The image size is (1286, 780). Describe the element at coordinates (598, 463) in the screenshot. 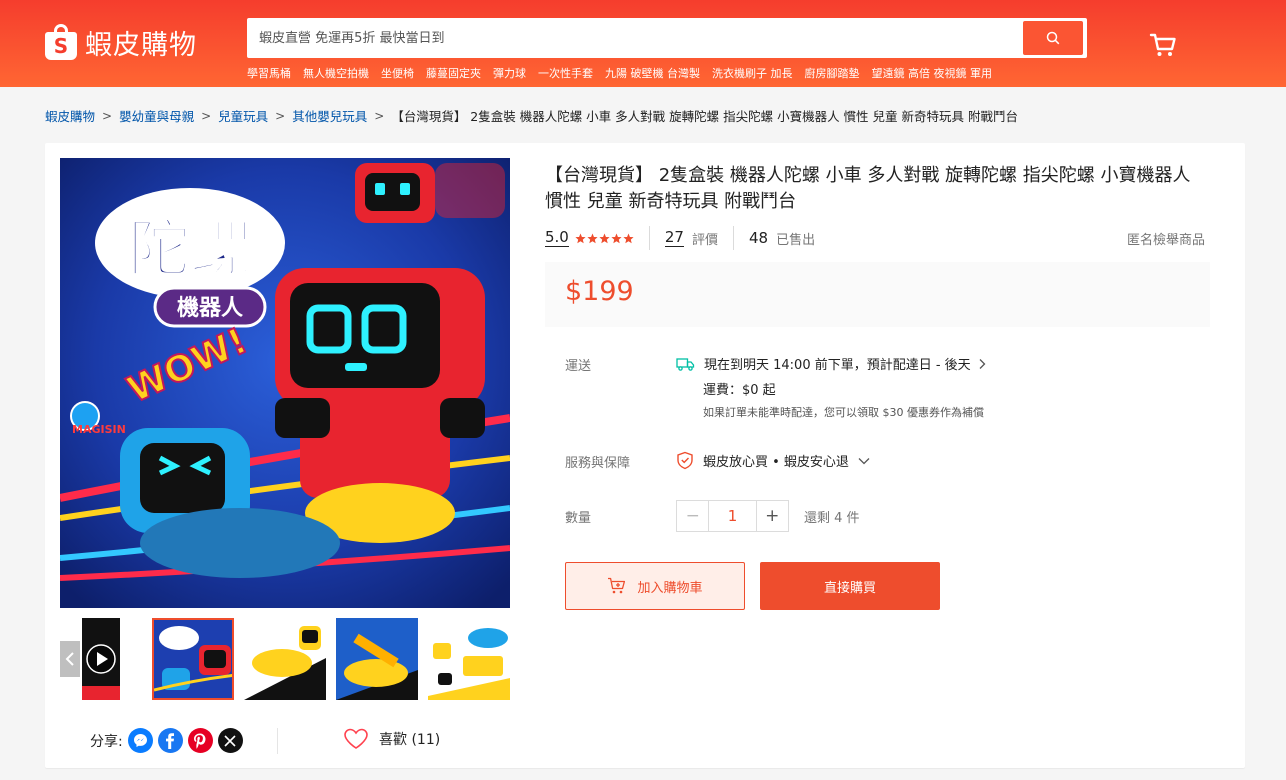

I see `guarantee-label: 服務與保障` at that location.